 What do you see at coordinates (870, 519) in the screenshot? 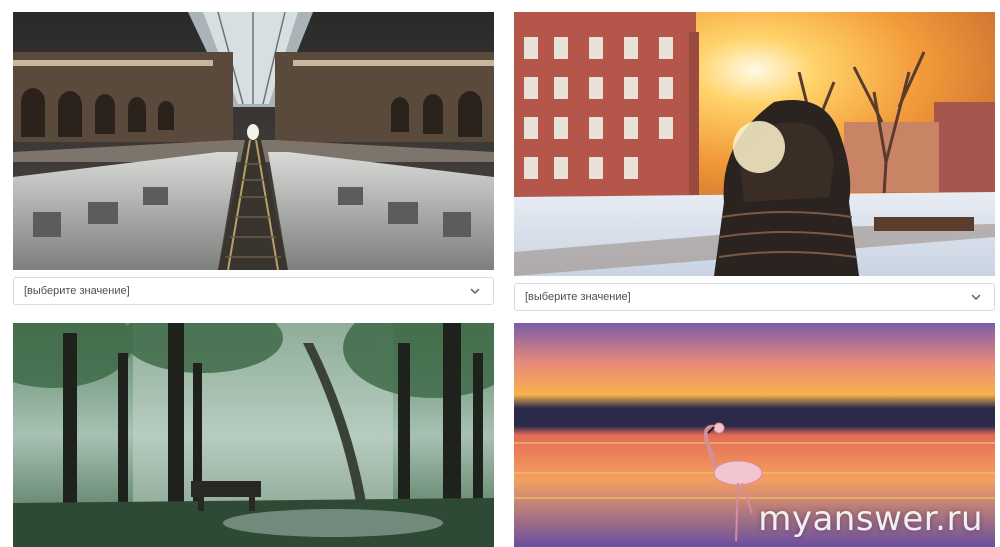
I see `watermark: myanswer.ru` at bounding box center [870, 519].